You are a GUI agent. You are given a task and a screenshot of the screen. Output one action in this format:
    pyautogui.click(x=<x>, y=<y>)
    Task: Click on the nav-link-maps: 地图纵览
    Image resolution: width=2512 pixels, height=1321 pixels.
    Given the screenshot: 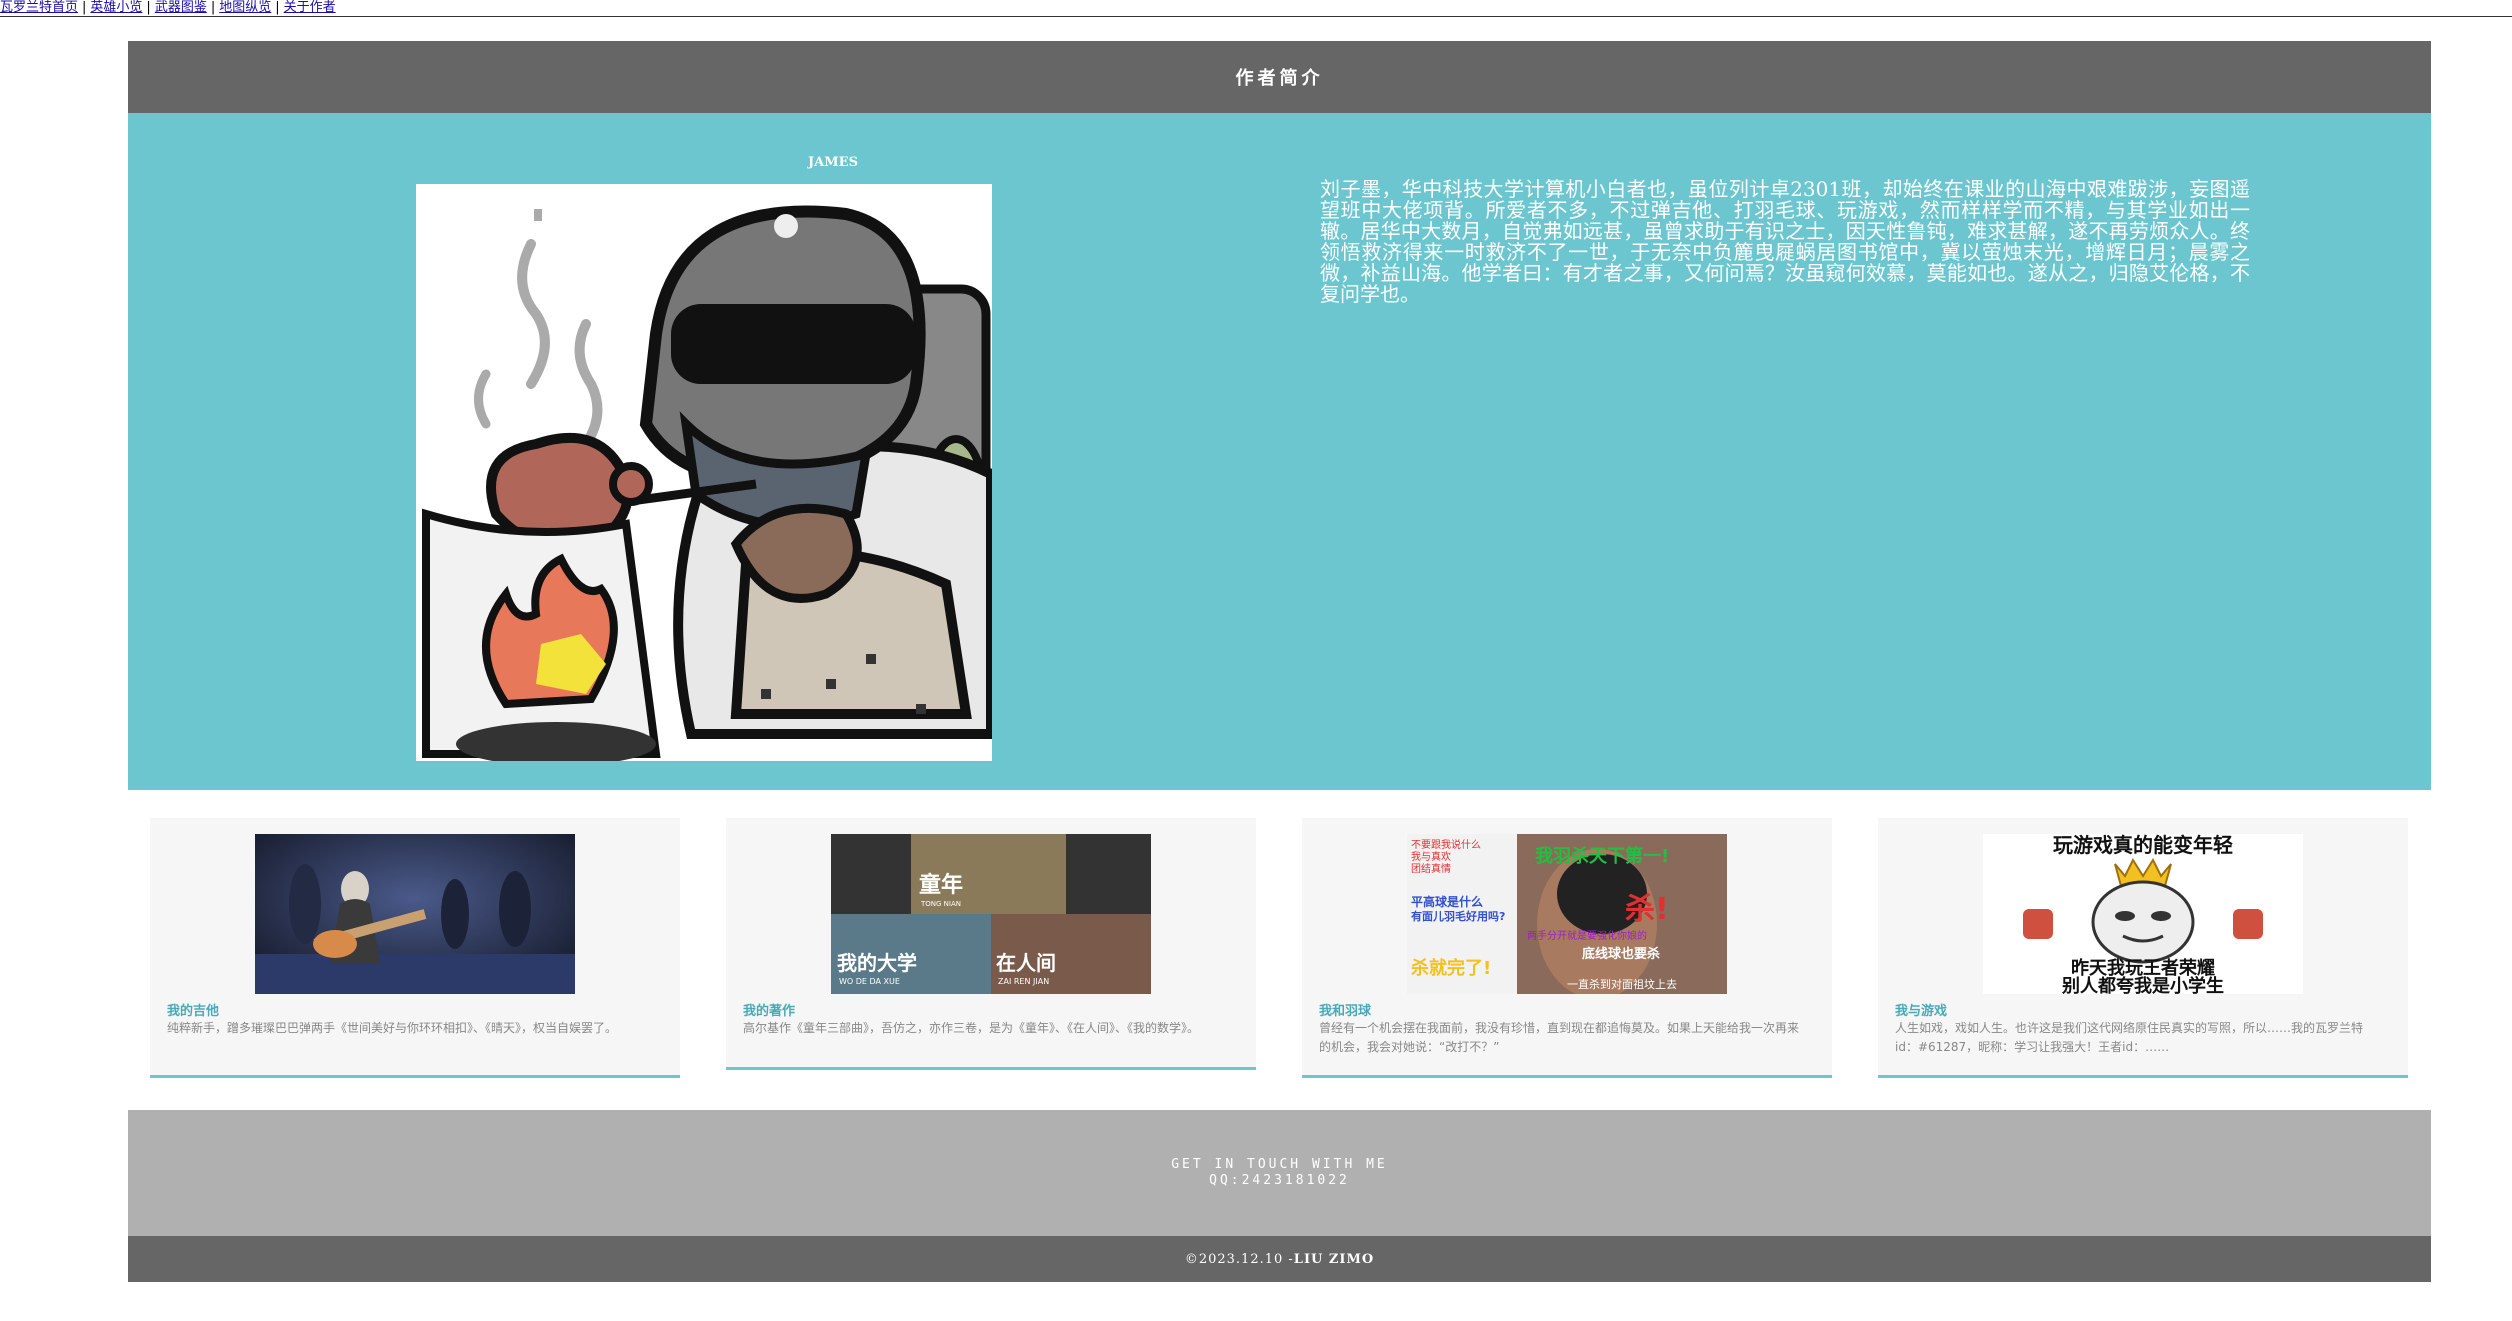 What is the action you would take?
    pyautogui.click(x=245, y=7)
    